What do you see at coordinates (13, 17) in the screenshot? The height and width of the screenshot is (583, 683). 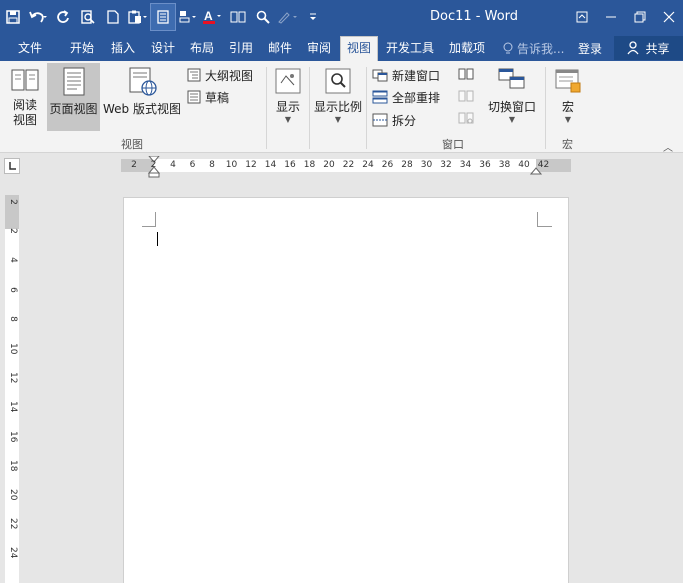 I see `save-icon` at bounding box center [13, 17].